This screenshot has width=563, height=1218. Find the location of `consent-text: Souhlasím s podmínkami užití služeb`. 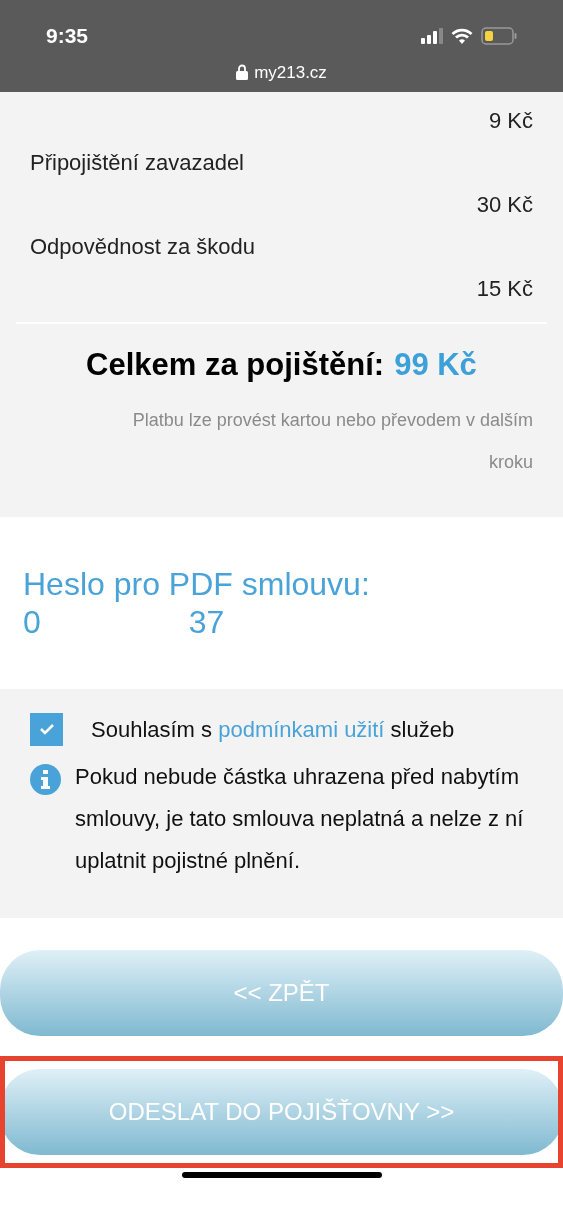

consent-text: Souhlasím s podmínkami užití služeb is located at coordinates (273, 729).